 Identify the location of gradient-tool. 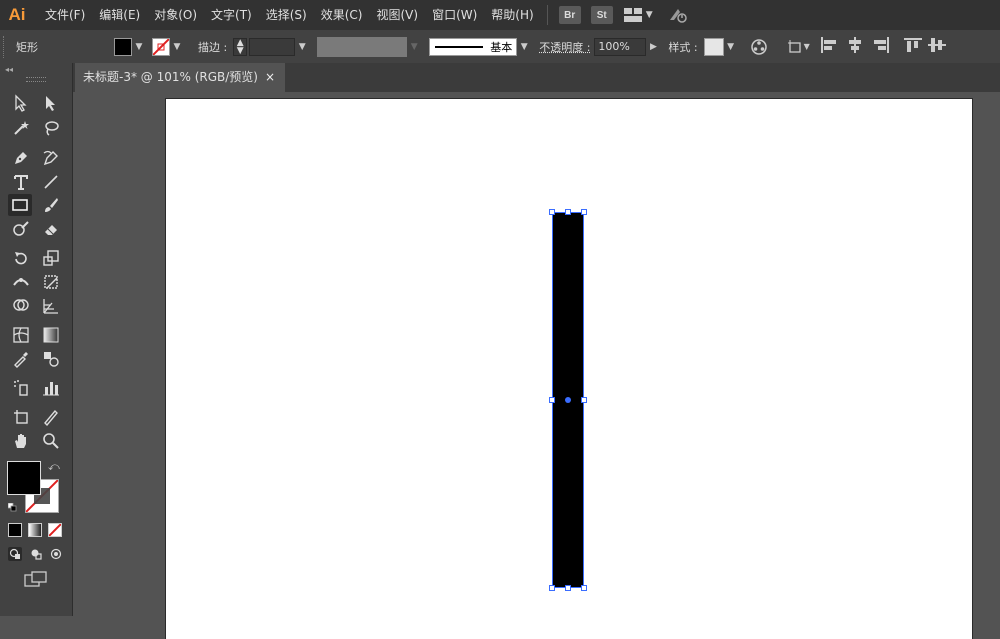
(51, 335).